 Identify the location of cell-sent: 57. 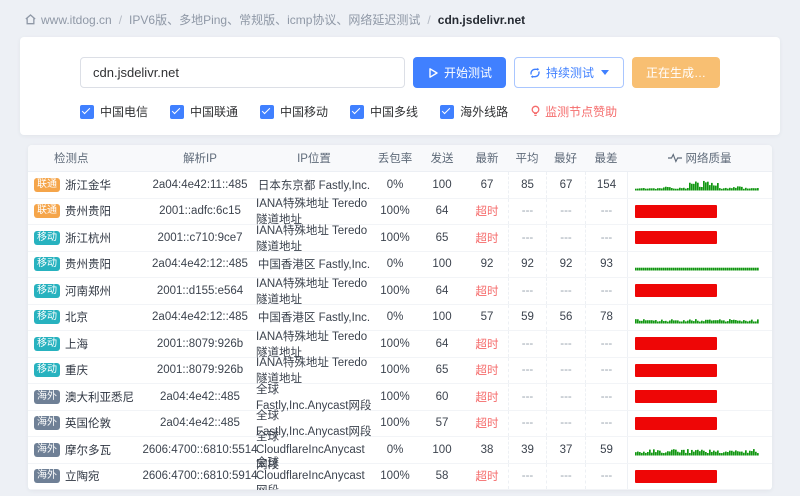
(442, 423).